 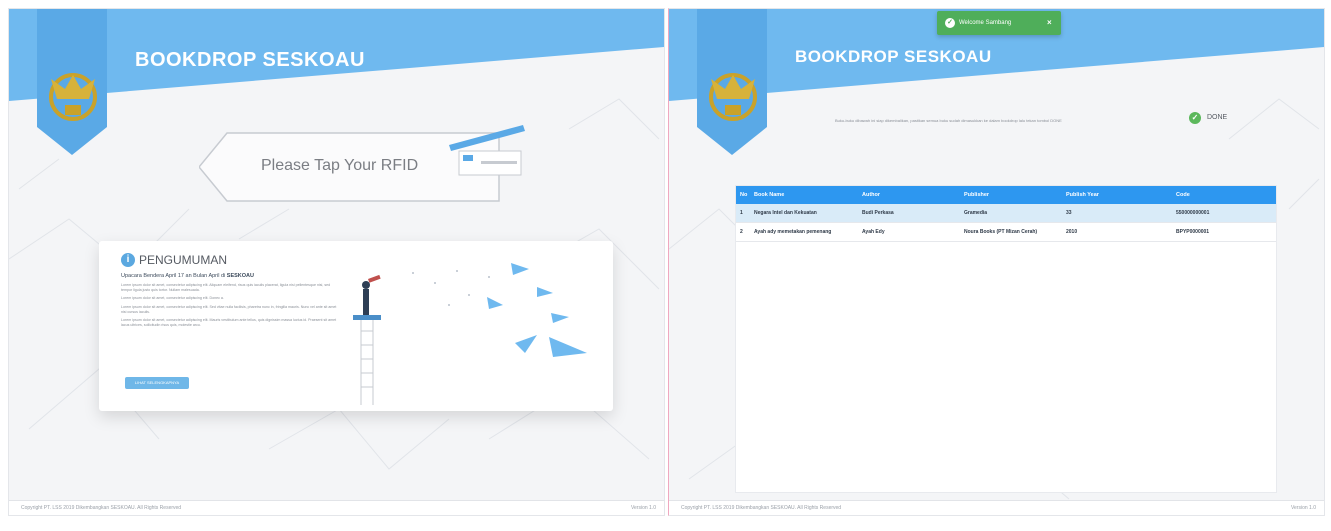 I want to click on announcement-title: PENGUMUMAN, so click(x=183, y=260).